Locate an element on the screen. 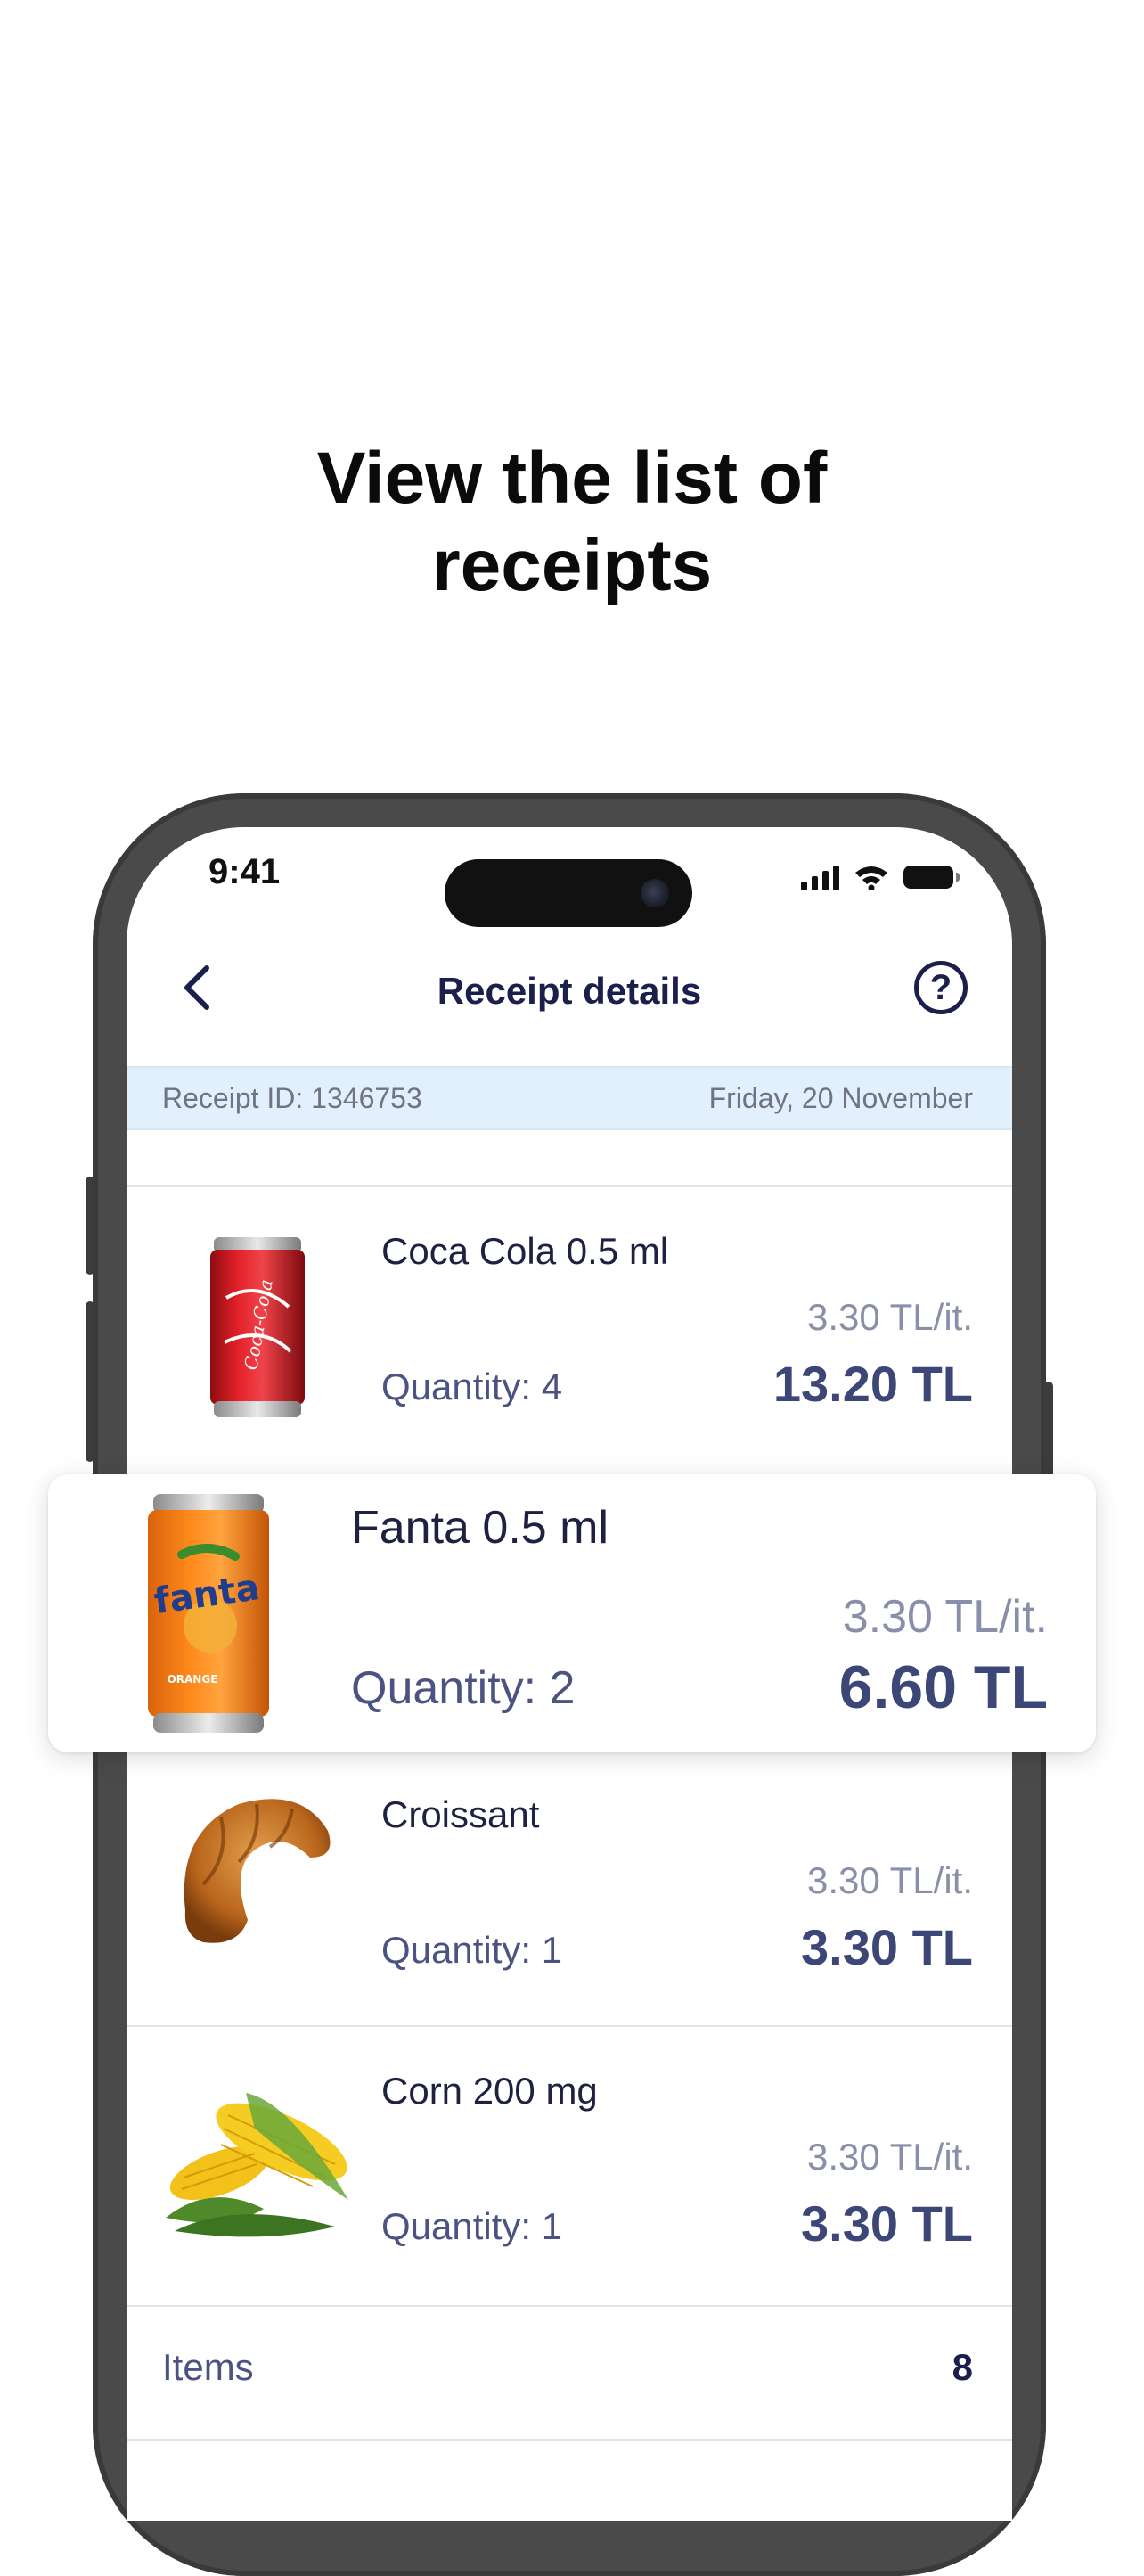 This screenshot has height=2576, width=1144. headline: View the list of receipts is located at coordinates (572, 523).